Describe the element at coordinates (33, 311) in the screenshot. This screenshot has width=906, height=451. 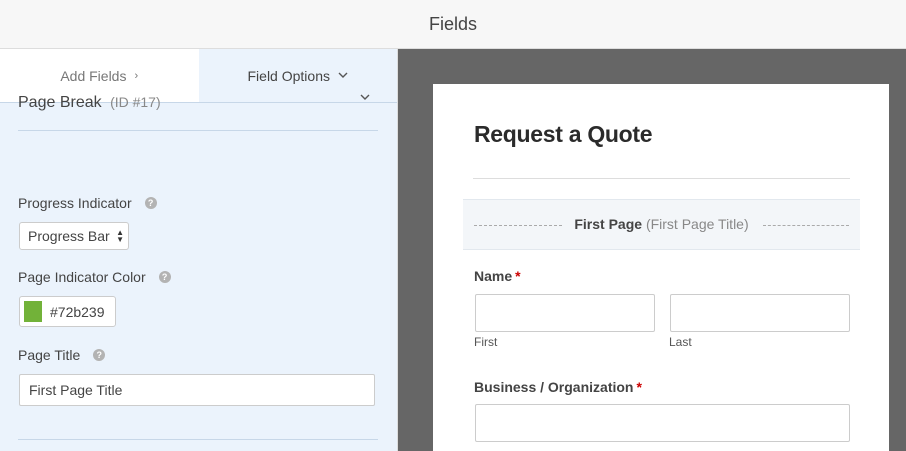
I see `color-swatch` at that location.